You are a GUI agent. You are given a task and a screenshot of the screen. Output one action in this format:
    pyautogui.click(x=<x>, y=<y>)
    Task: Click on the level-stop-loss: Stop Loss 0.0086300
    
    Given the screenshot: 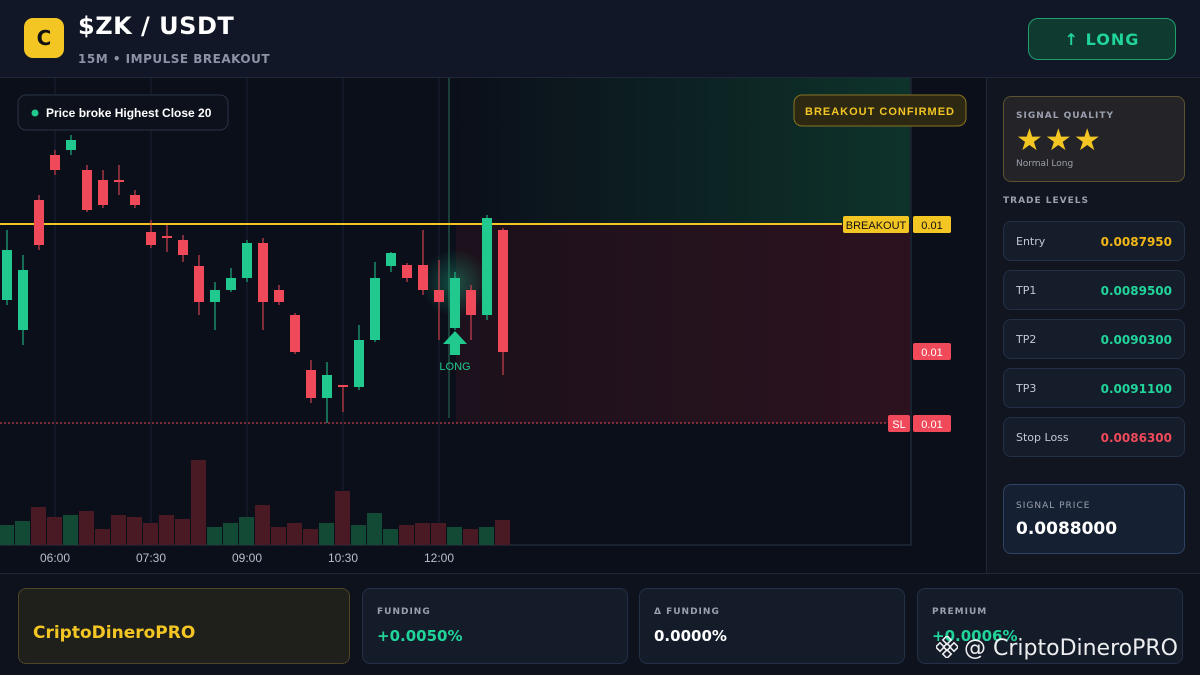 What is the action you would take?
    pyautogui.click(x=1094, y=437)
    